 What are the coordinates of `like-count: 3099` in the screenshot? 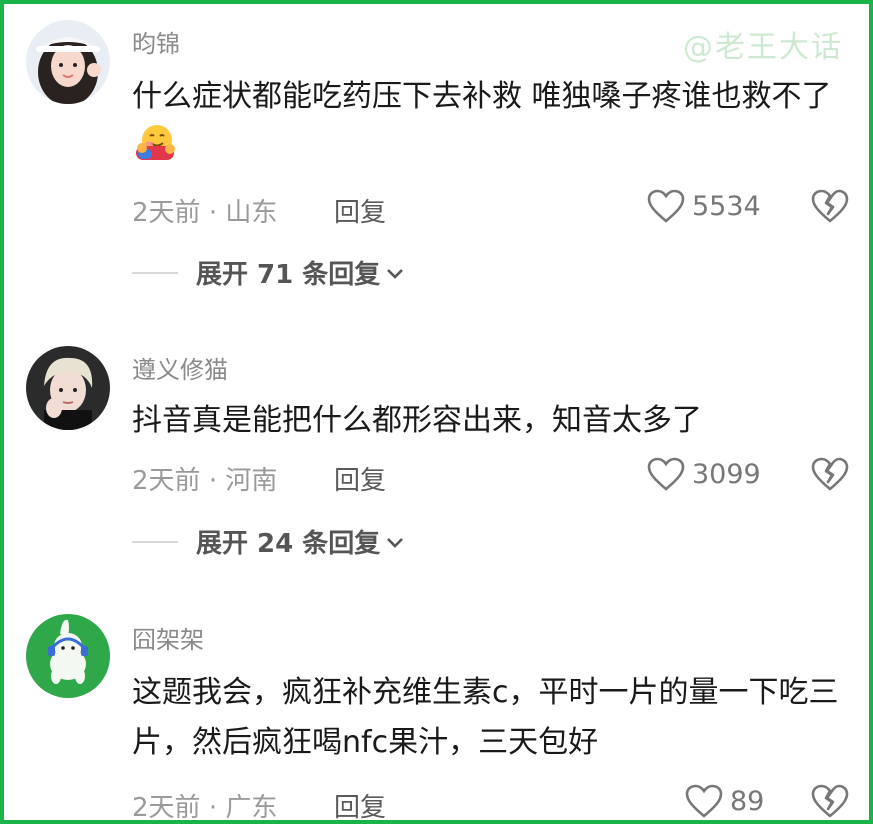 It's located at (726, 474).